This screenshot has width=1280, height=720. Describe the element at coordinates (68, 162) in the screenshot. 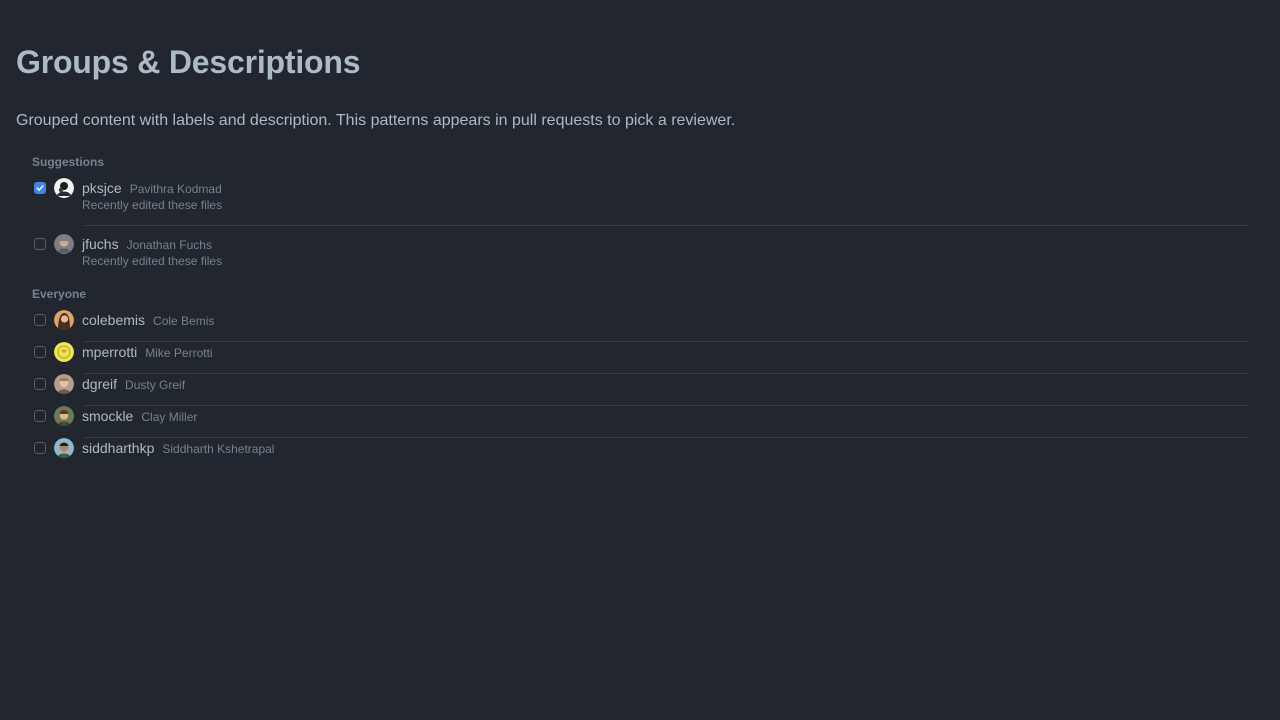

I see `group-header-suggestions: Suggestions` at that location.